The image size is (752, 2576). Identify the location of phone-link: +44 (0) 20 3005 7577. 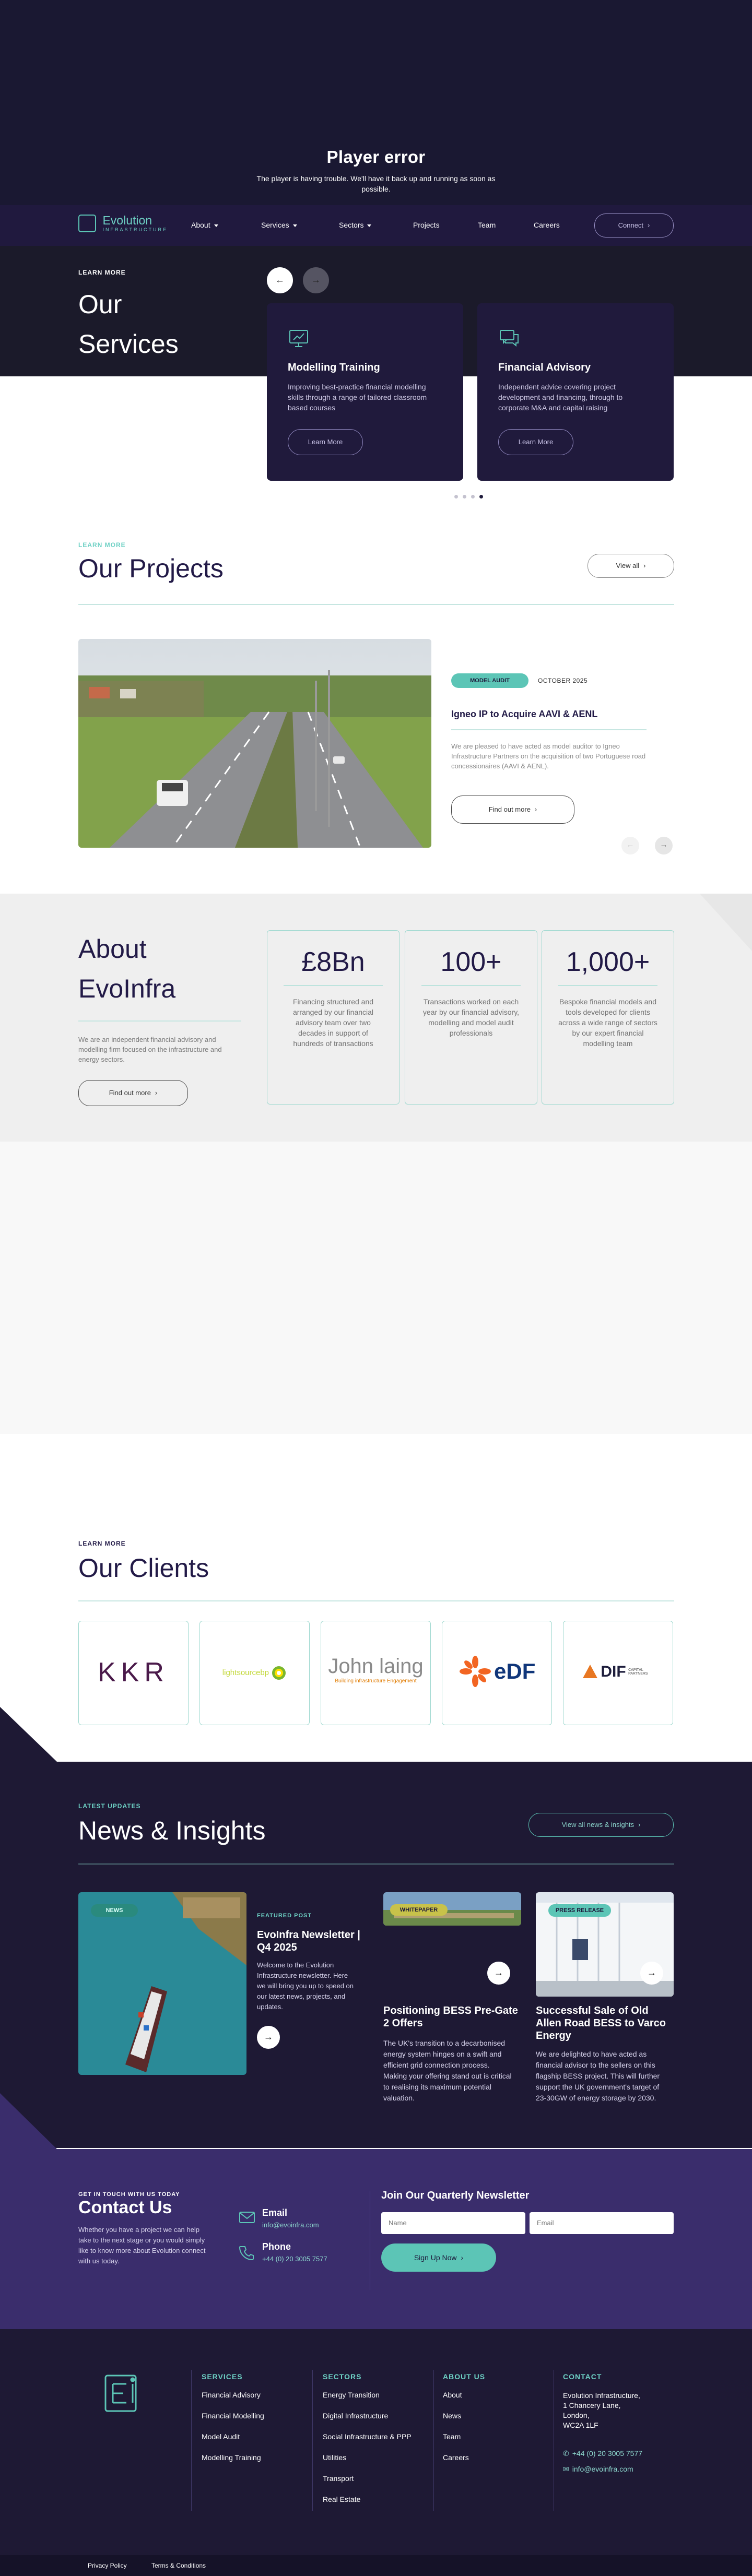
(295, 2259).